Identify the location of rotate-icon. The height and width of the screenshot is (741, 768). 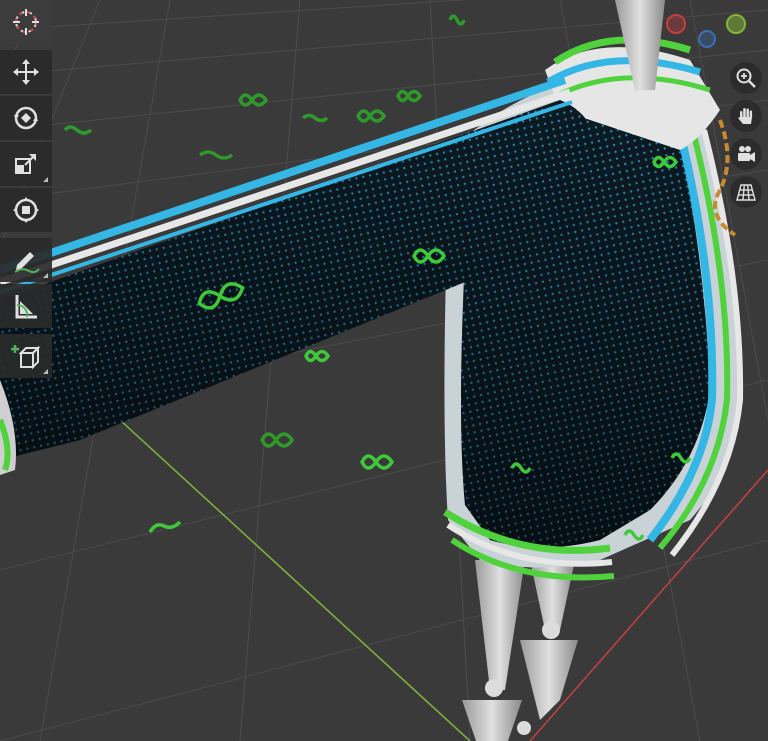
(26, 118).